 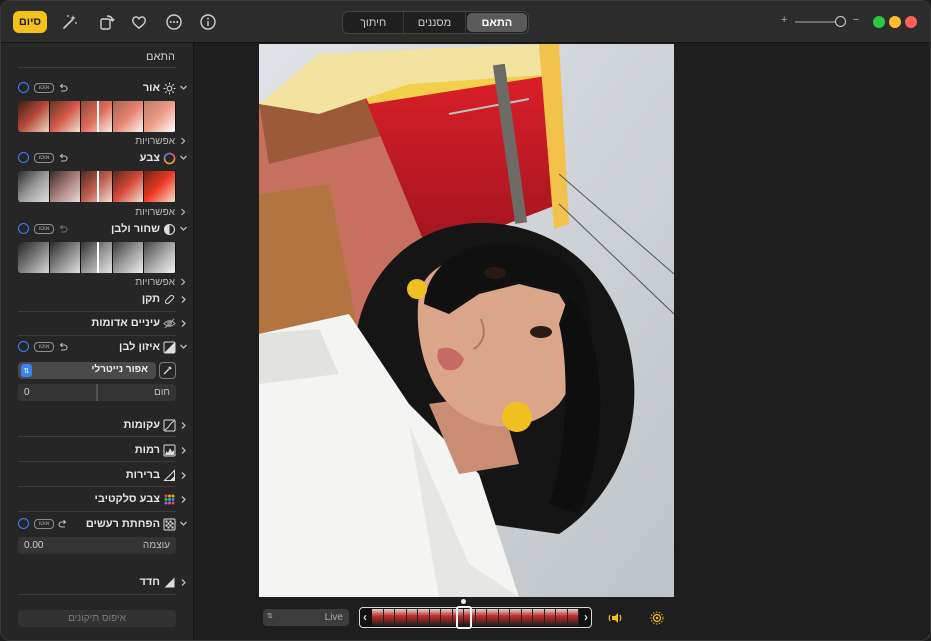 I want to click on light-options: אפשרויות, so click(x=160, y=141).